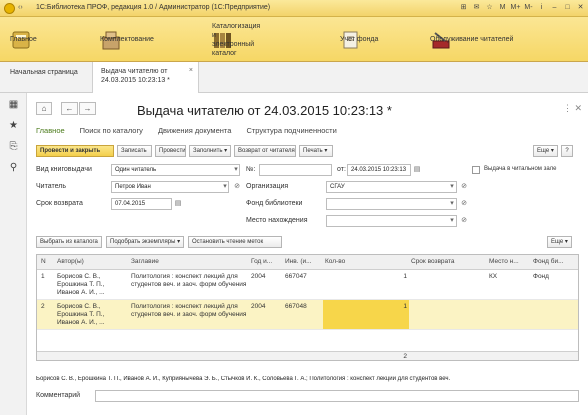  I want to click on section-readers: Обслуживание читателей, so click(471, 39).